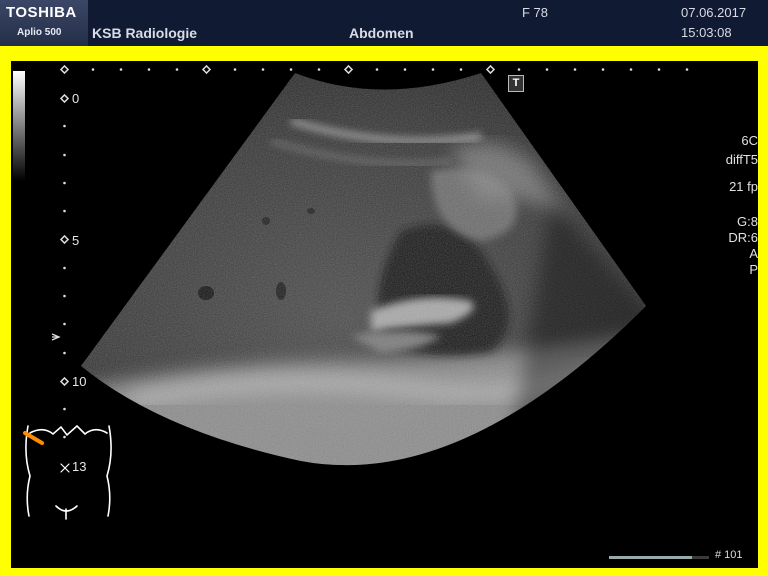 The image size is (768, 576). I want to click on depth-label-10: 10, so click(79, 381).